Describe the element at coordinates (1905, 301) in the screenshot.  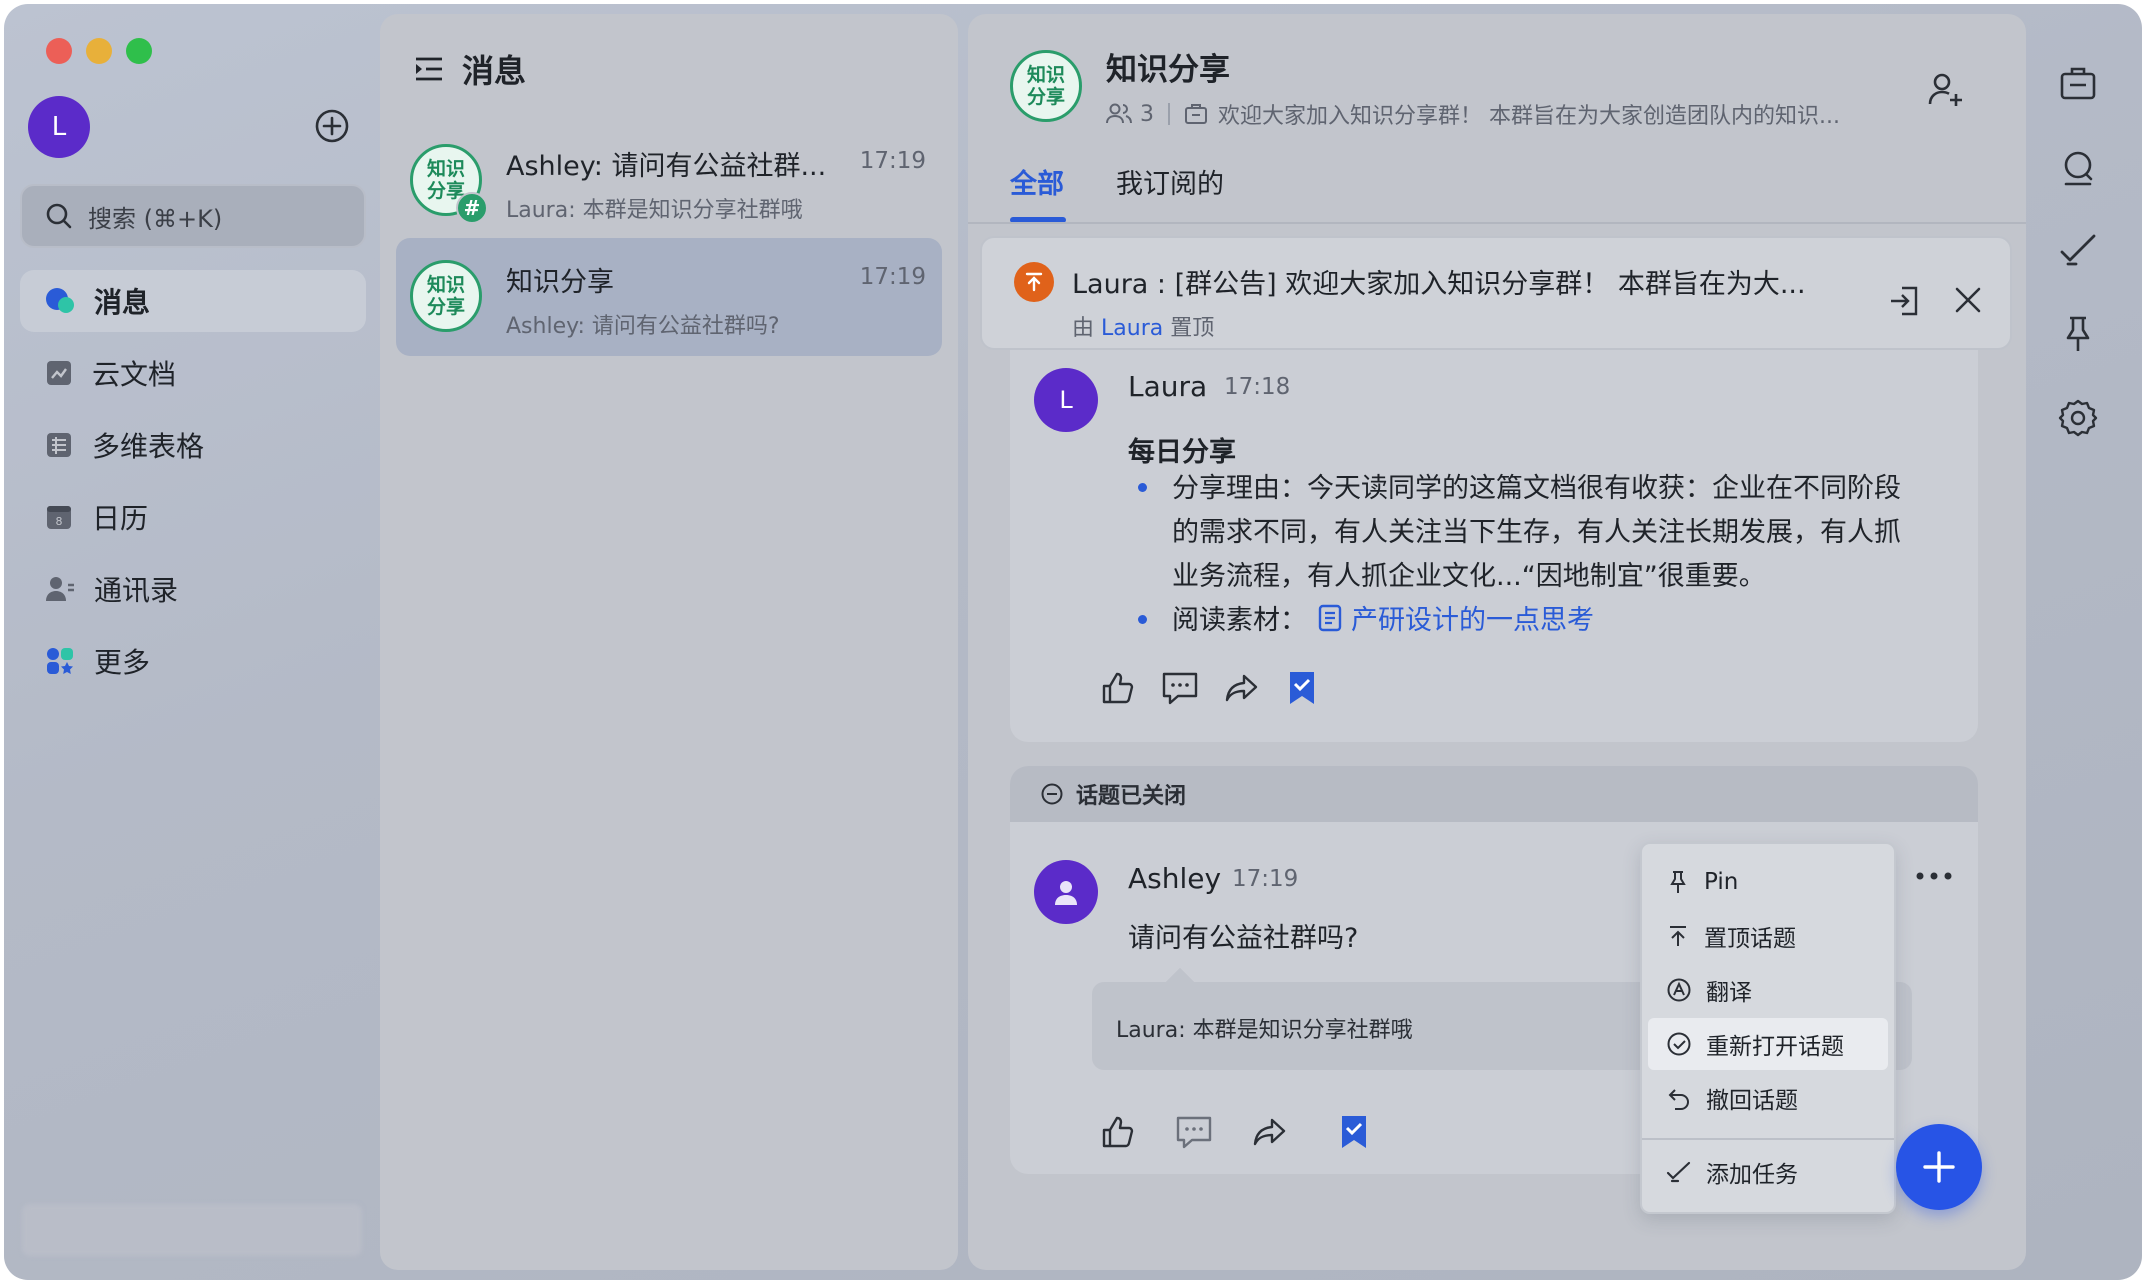
I see `jump-to-message-icon` at that location.